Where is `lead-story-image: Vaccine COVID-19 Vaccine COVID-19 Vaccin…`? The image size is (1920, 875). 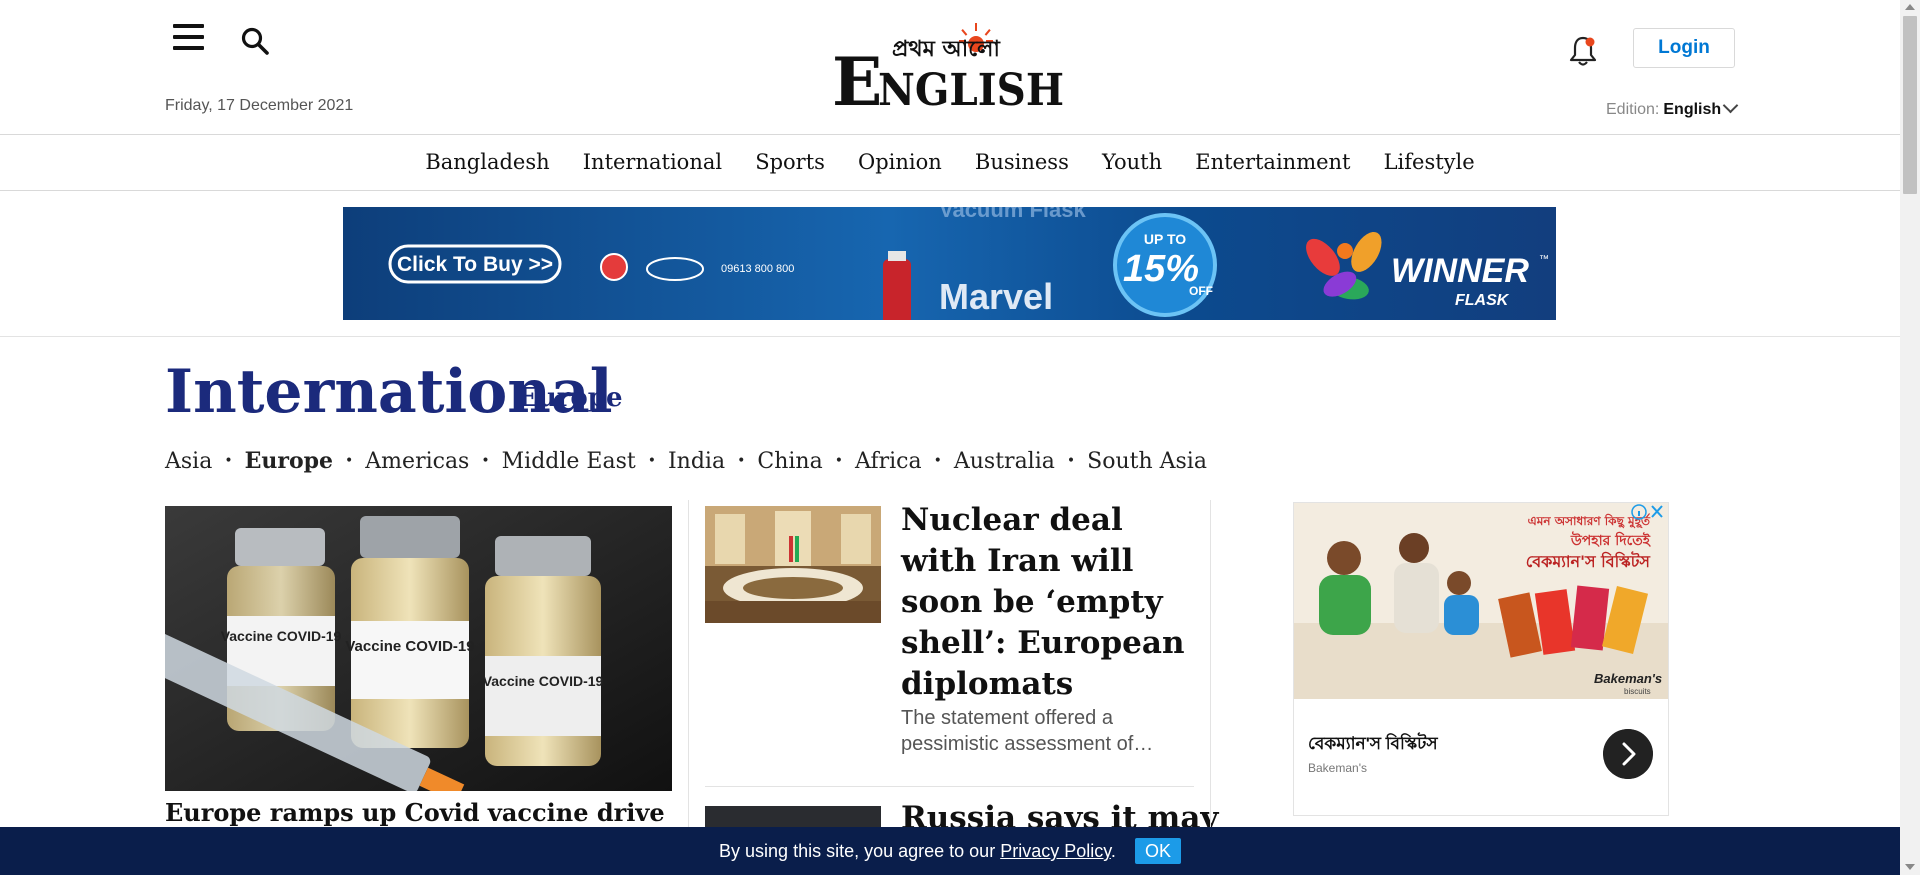 lead-story-image: Vaccine COVID-19 Vaccine COVID-19 Vaccin… is located at coordinates (418, 648).